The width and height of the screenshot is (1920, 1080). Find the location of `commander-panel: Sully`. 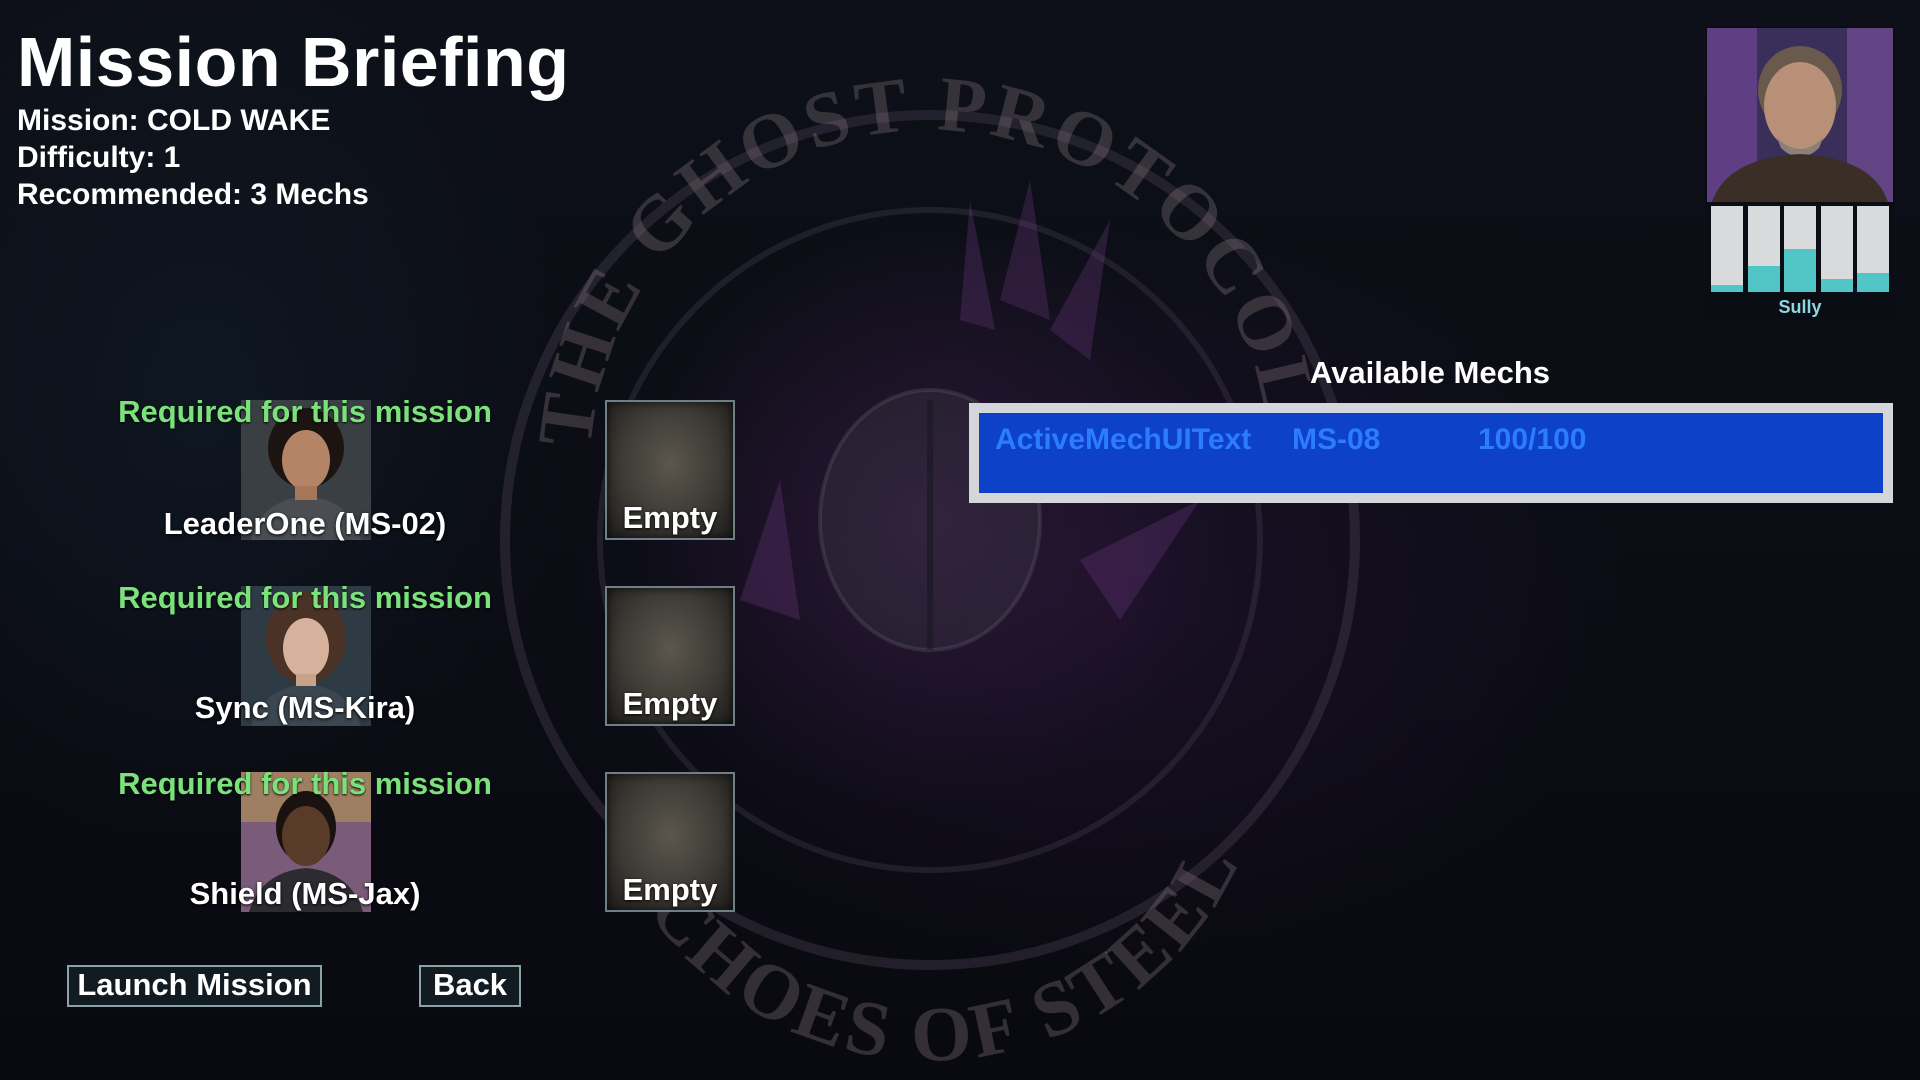

commander-panel: Sully is located at coordinates (1800, 175).